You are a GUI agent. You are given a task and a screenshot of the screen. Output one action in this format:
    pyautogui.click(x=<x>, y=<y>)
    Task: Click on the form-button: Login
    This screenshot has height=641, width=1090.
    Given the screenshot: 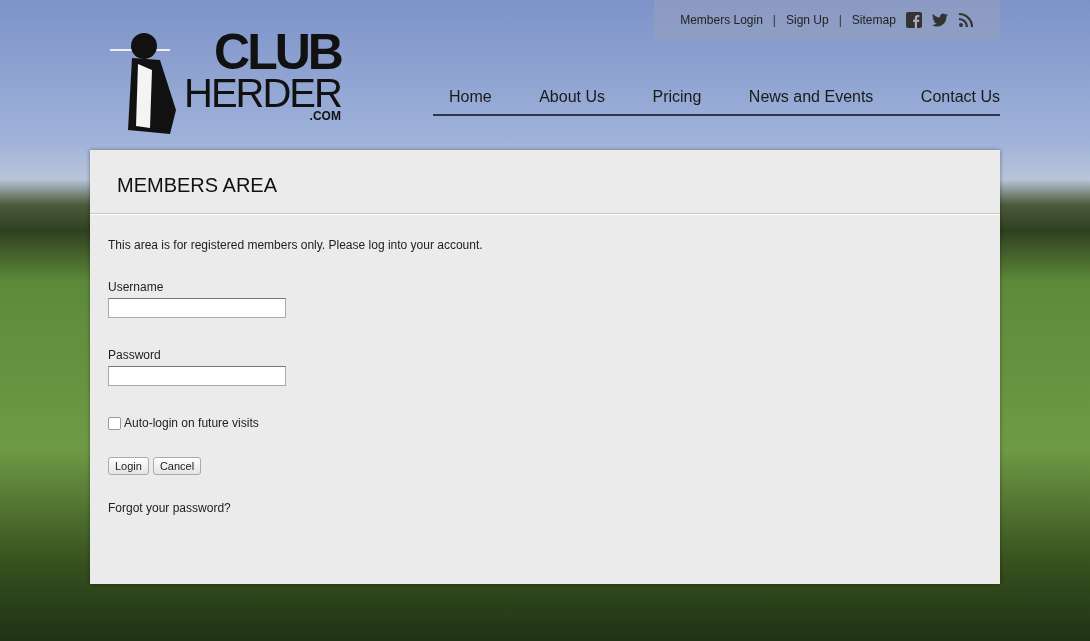 What is the action you would take?
    pyautogui.click(x=128, y=466)
    